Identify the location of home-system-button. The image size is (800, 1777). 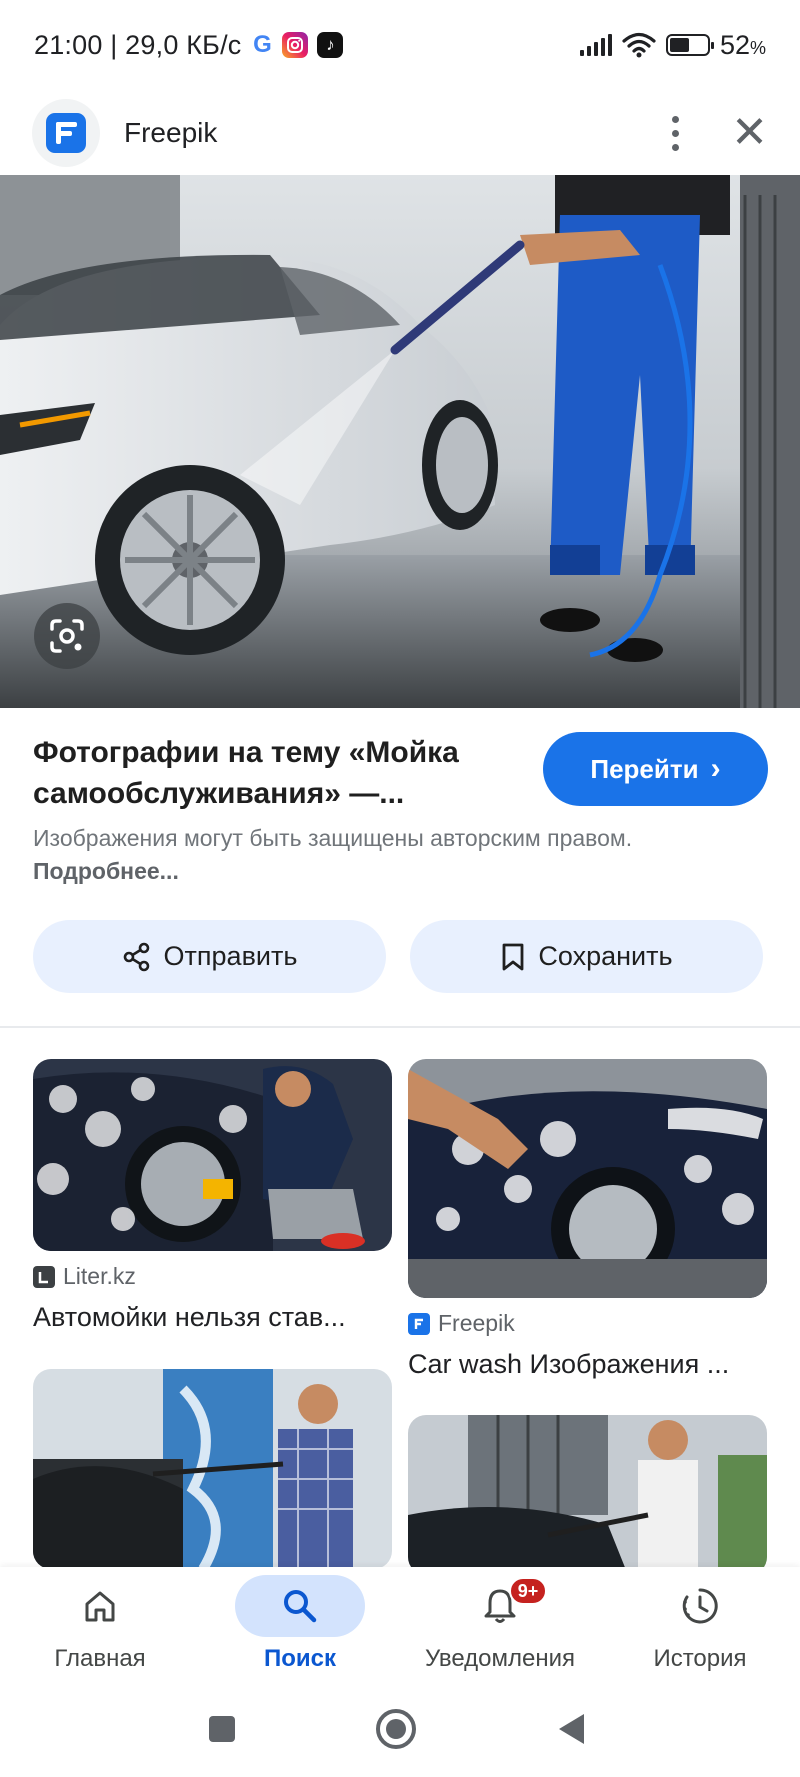
(396, 1729).